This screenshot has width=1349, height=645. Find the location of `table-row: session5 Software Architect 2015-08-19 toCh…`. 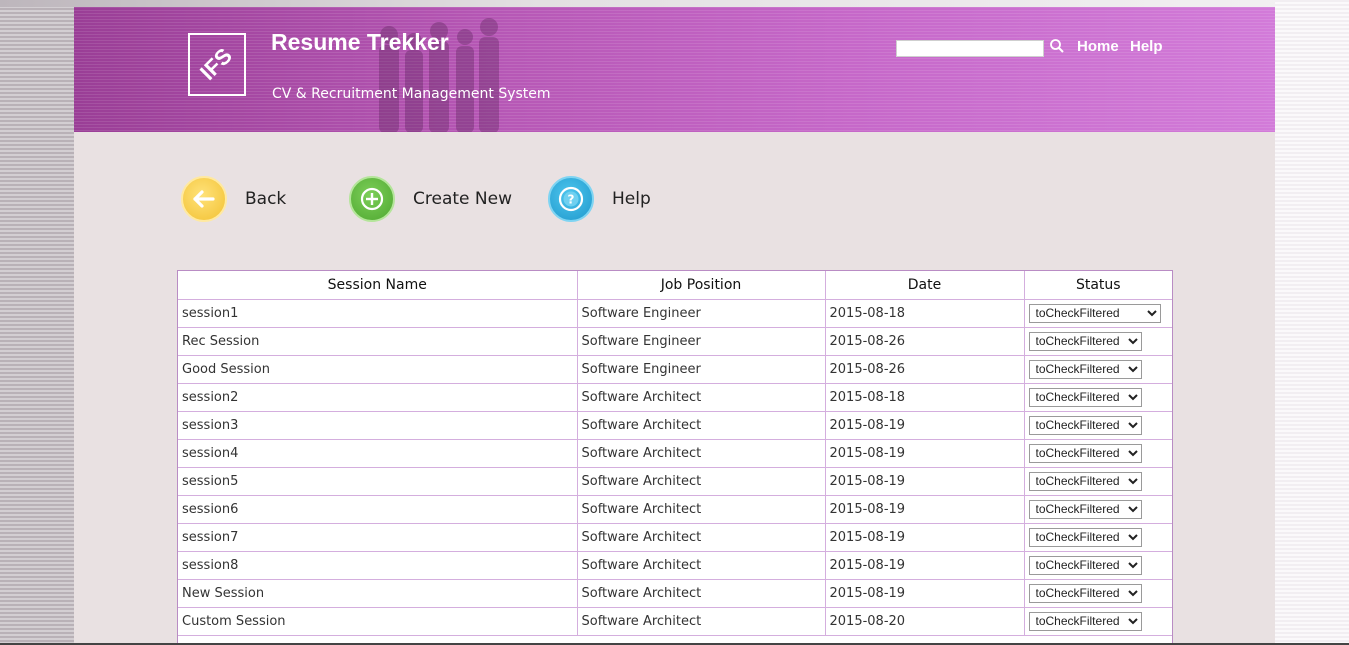

table-row: session5 Software Architect 2015-08-19 toCh… is located at coordinates (675, 481).